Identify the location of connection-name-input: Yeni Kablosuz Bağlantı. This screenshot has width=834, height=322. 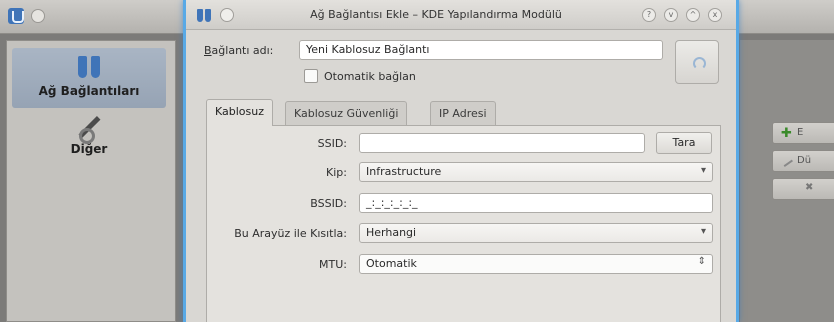
(481, 50).